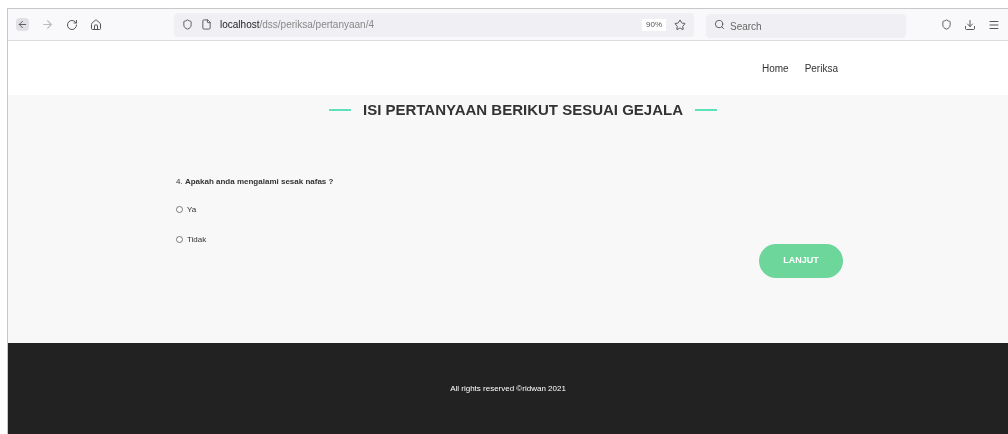 This screenshot has height=434, width=1008. What do you see at coordinates (508, 388) in the screenshot?
I see `copyright-text: All rights reserved ©ridwan 2021` at bounding box center [508, 388].